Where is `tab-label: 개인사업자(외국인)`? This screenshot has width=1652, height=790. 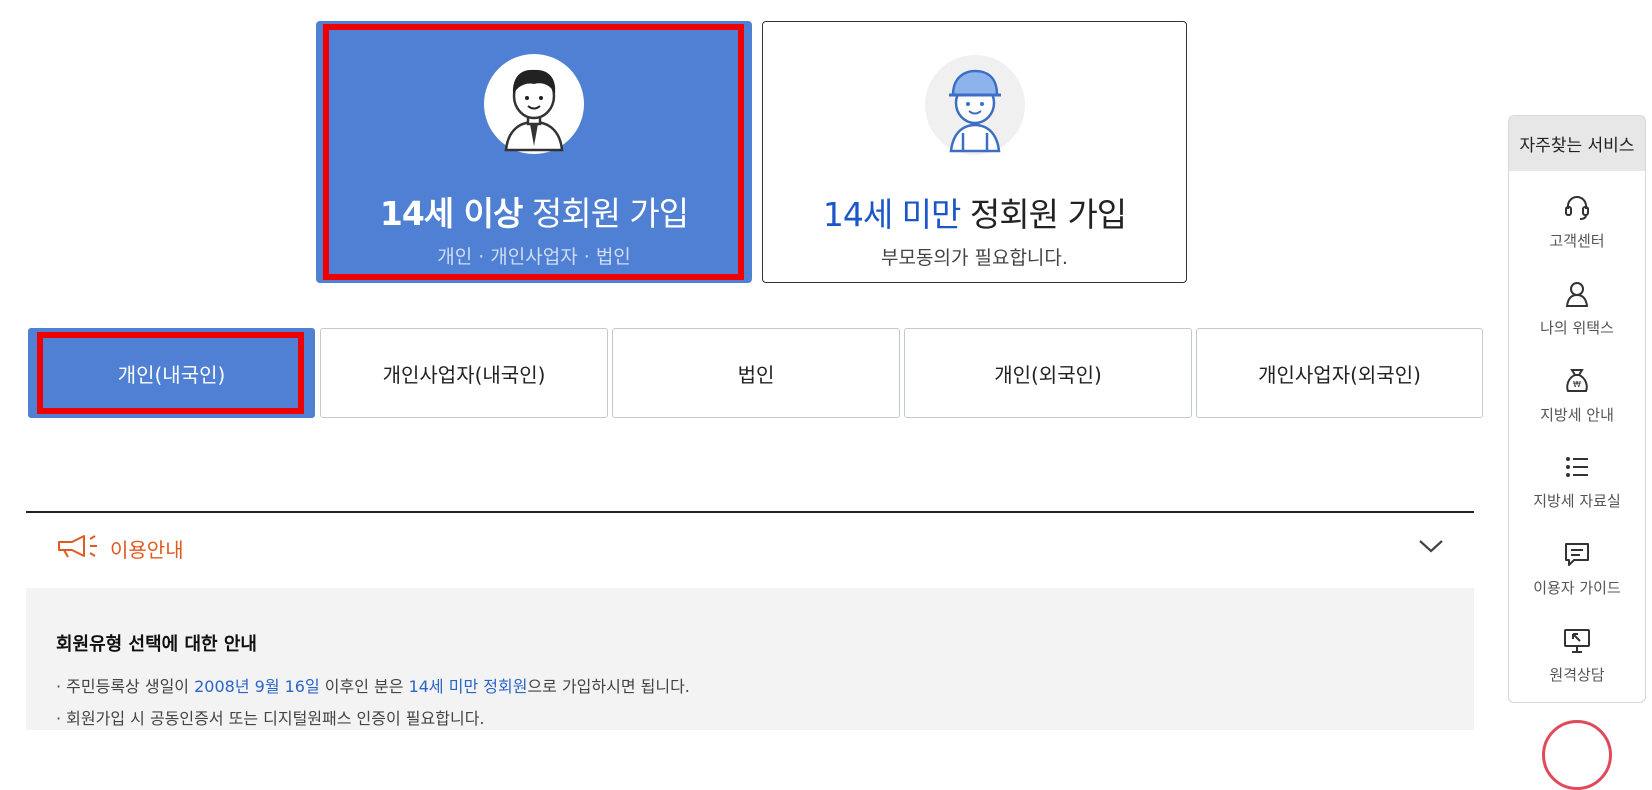 tab-label: 개인사업자(외국인) is located at coordinates (1339, 374).